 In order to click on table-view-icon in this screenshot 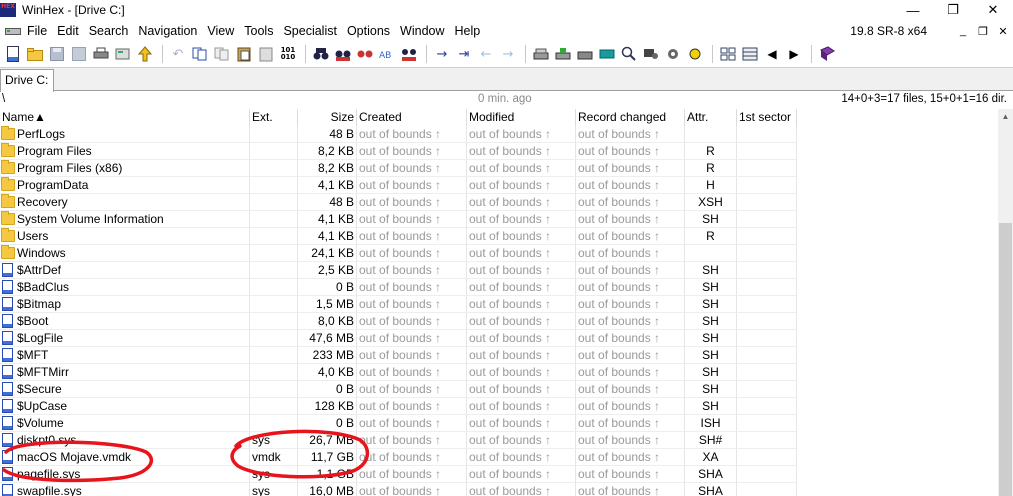, I will do `click(750, 54)`.